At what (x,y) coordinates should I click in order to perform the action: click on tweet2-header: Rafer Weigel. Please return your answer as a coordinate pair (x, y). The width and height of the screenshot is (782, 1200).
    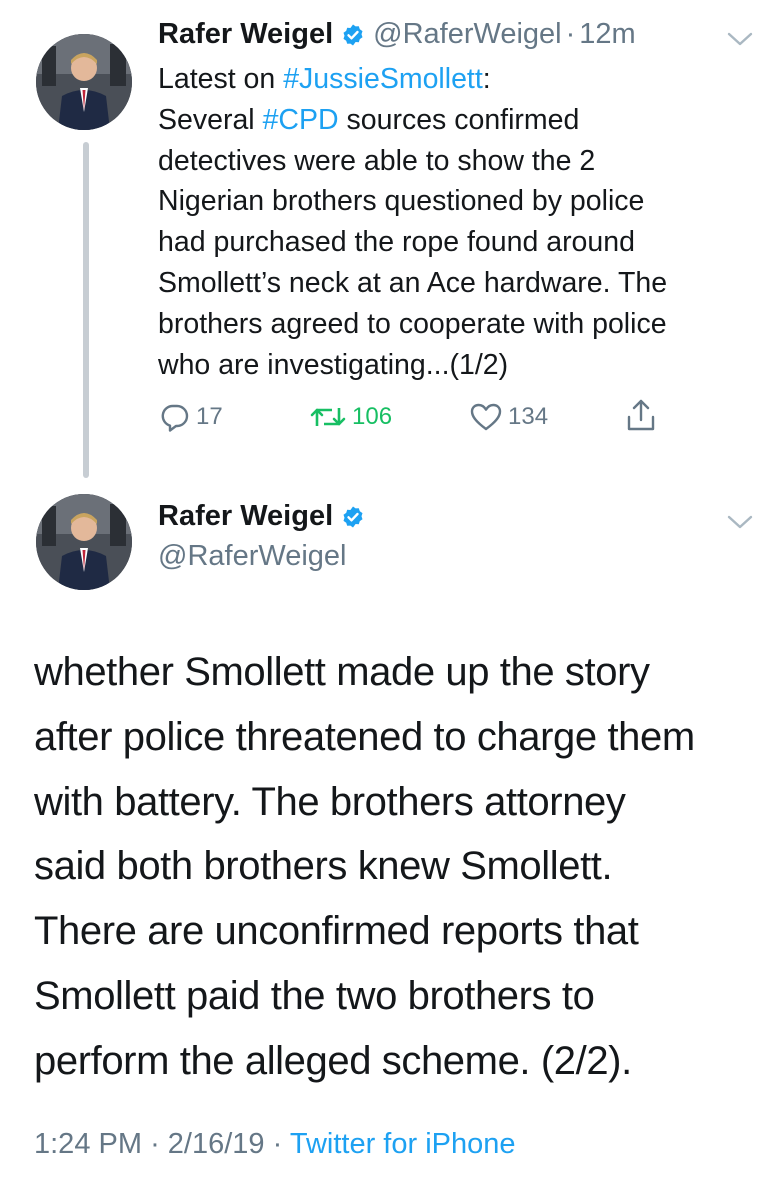
    Looking at the image, I should click on (265, 516).